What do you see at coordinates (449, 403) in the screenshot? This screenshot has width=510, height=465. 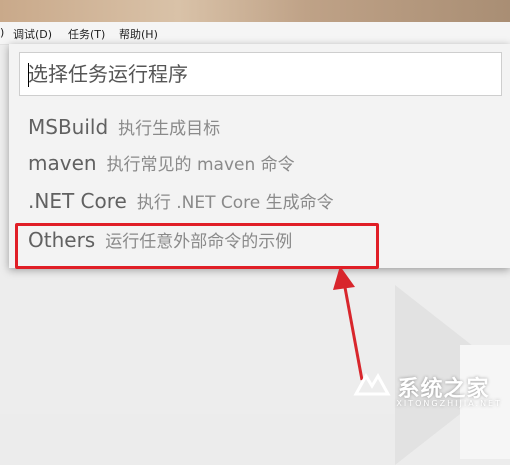 I see `watermark-domain: XITONGZHIJIA.NET` at bounding box center [449, 403].